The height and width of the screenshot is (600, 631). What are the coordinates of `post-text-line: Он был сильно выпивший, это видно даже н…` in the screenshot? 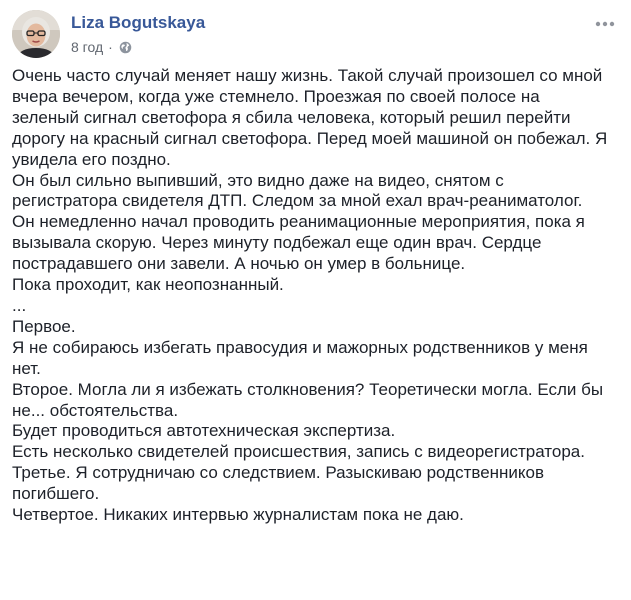 It's located at (258, 180).